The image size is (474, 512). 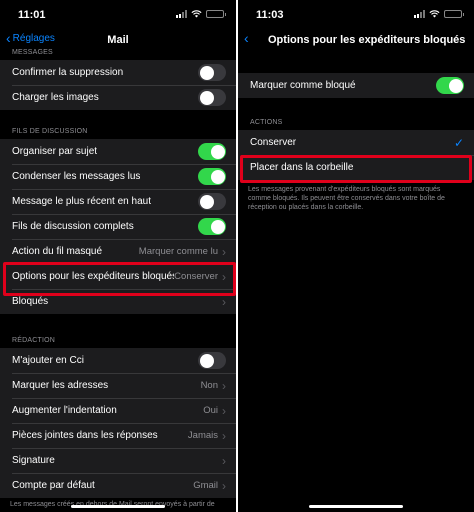 I want to click on confirm-delete-toggle, so click(x=212, y=72).